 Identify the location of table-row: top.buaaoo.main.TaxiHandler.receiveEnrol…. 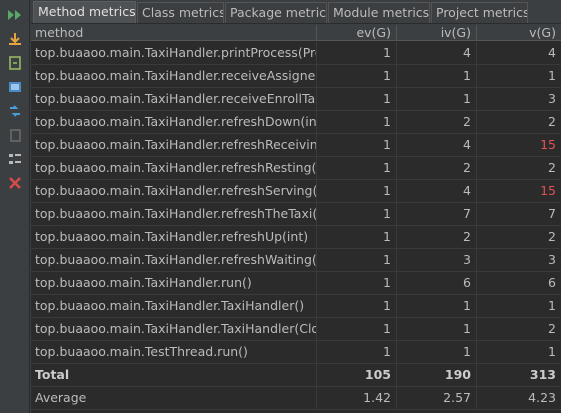
(296, 99).